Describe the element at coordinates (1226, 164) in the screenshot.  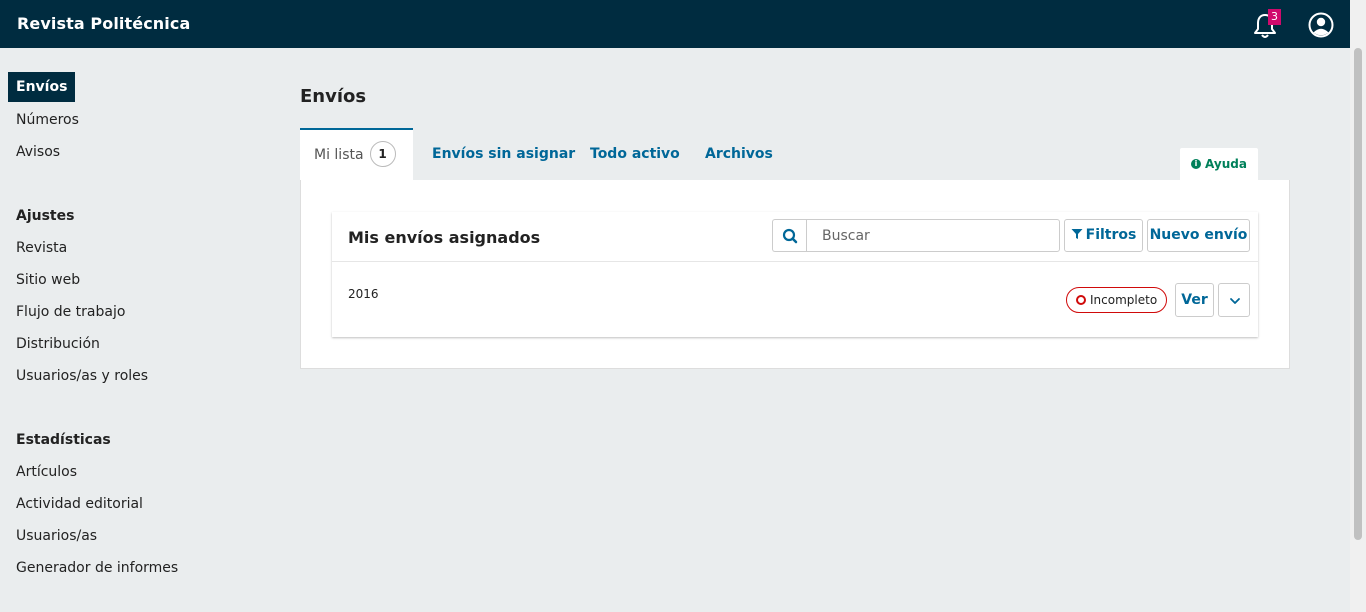
I see `help-label: Ayuda` at that location.